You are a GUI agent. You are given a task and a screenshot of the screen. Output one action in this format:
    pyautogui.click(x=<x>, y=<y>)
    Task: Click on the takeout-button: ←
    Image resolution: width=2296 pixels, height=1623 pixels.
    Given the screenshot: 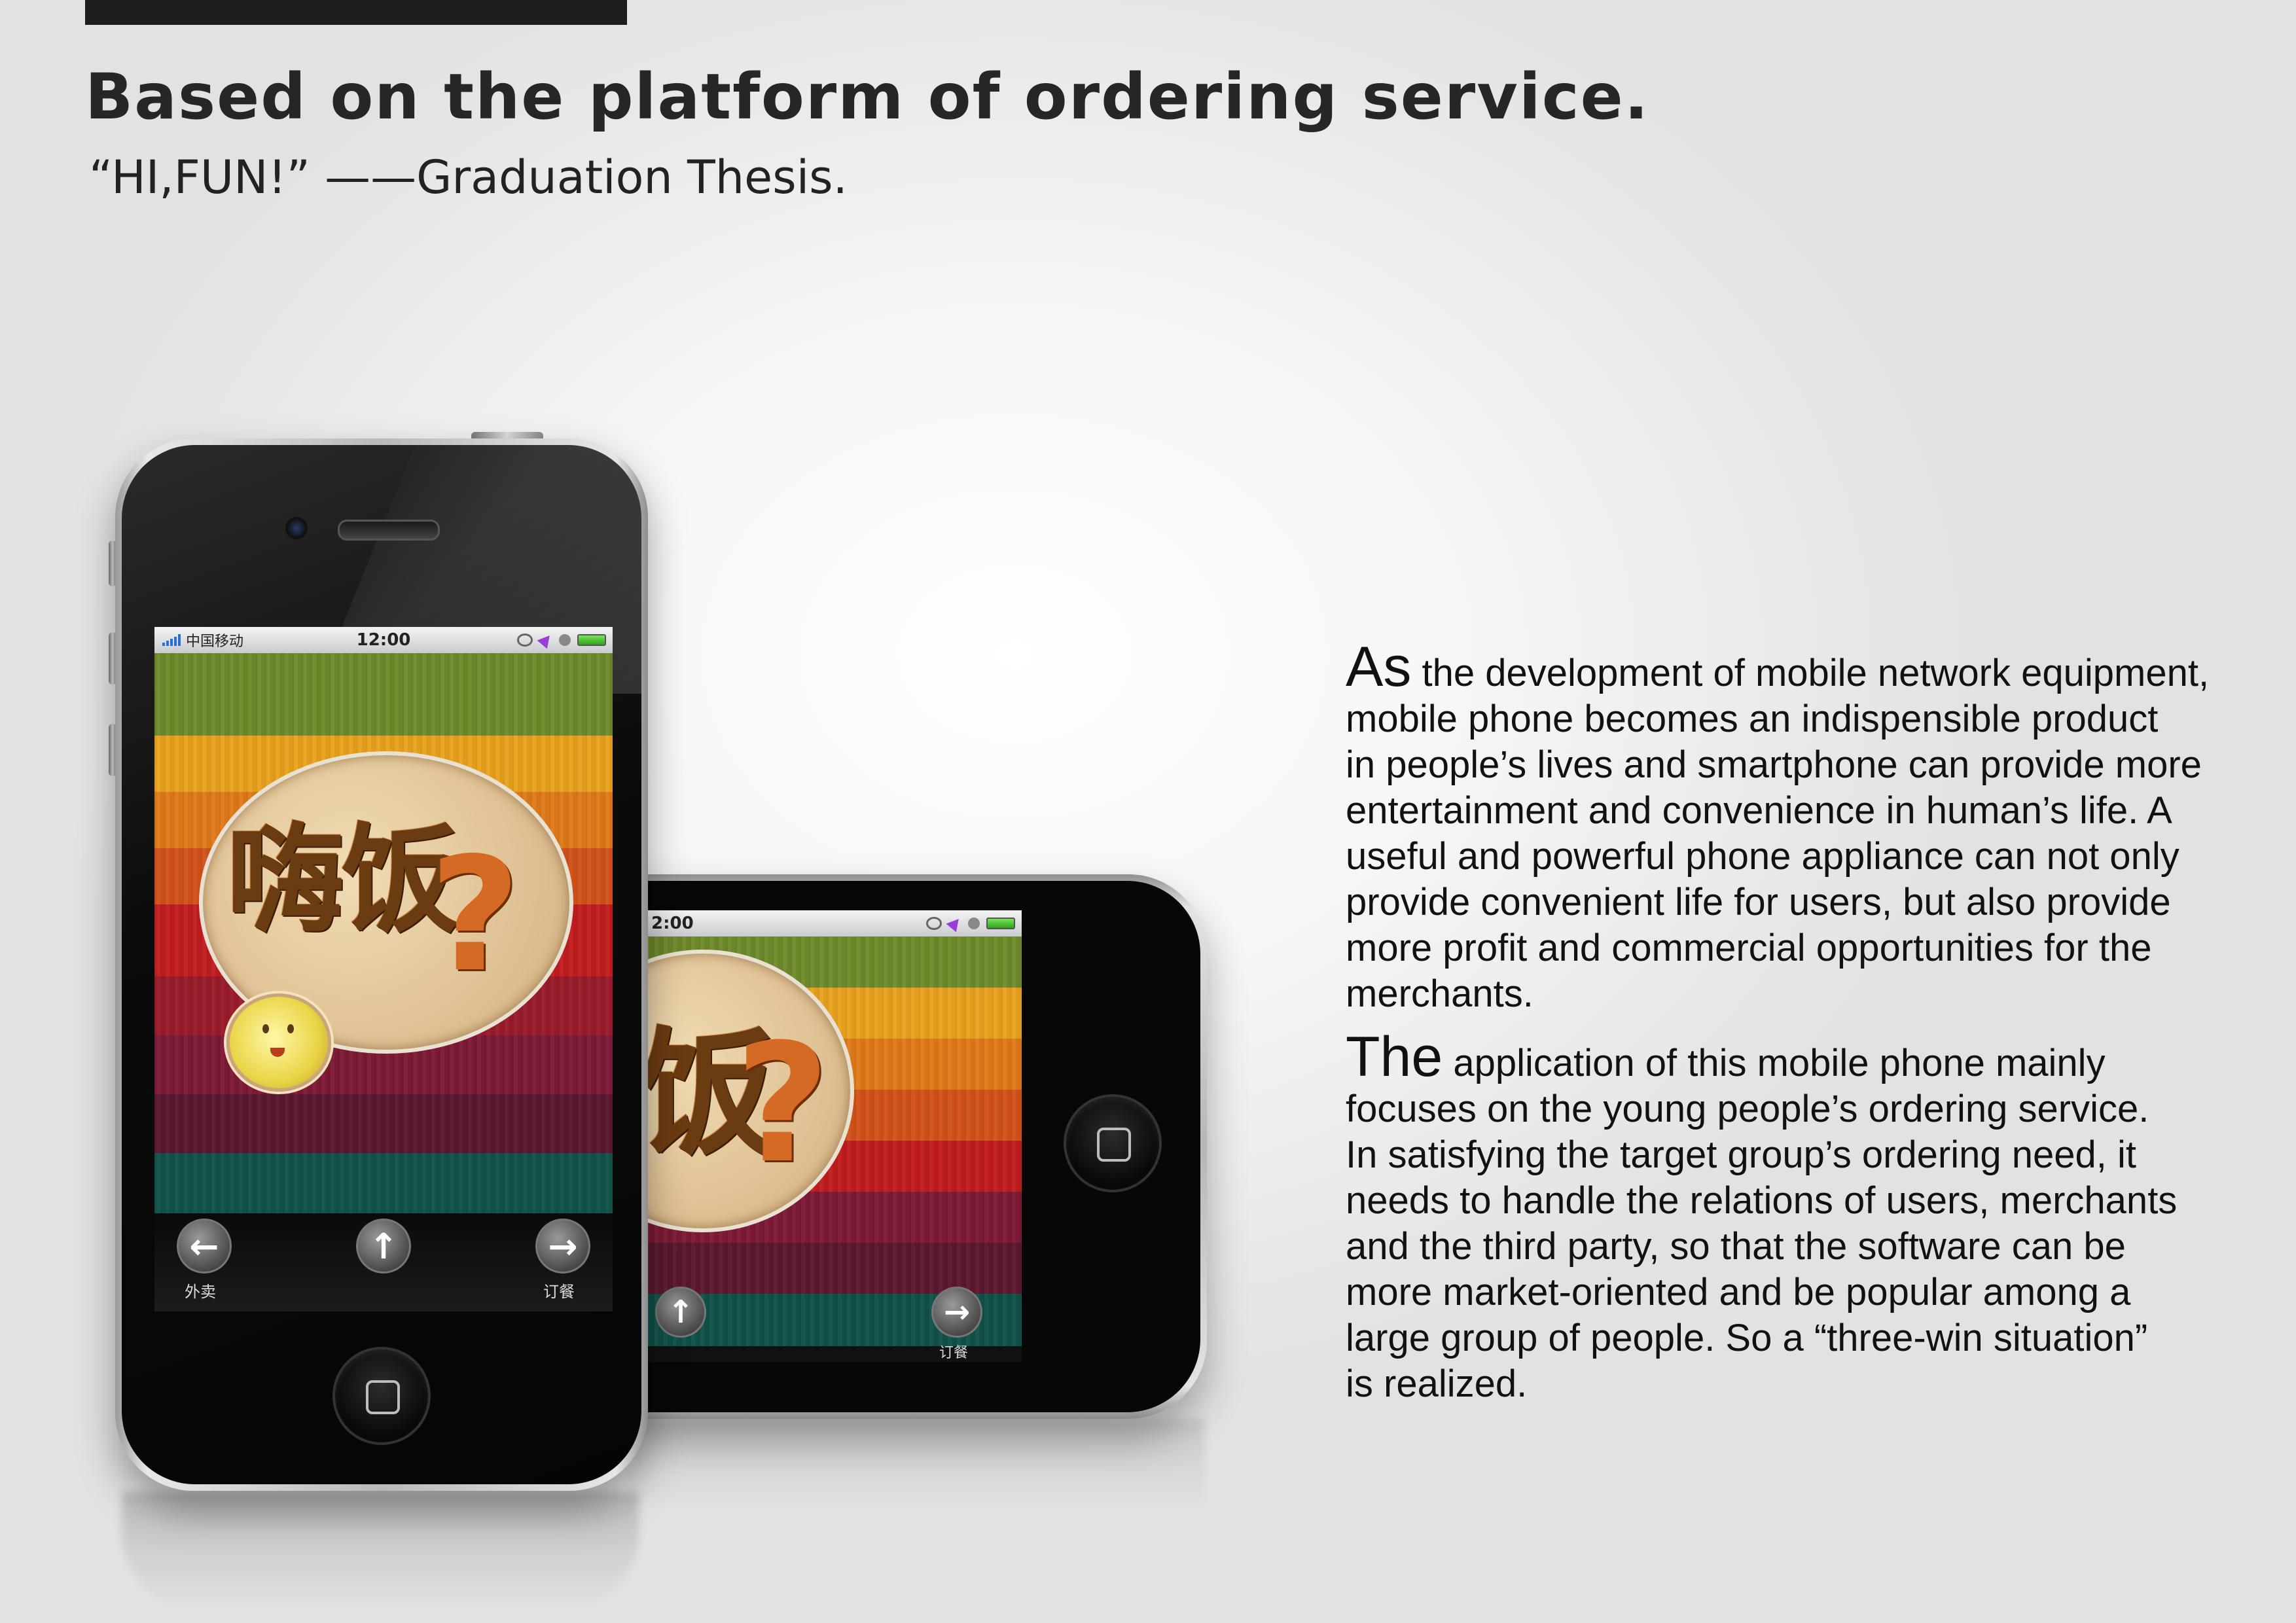 What is the action you would take?
    pyautogui.click(x=204, y=1246)
    